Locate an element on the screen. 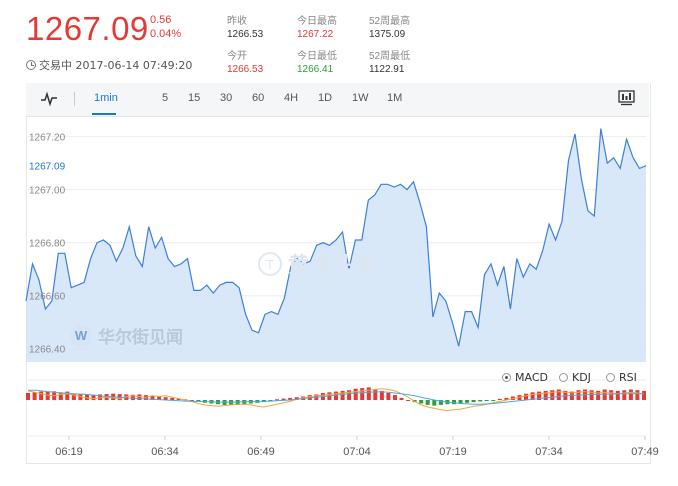  x-tick-label: 07:34 is located at coordinates (549, 452).